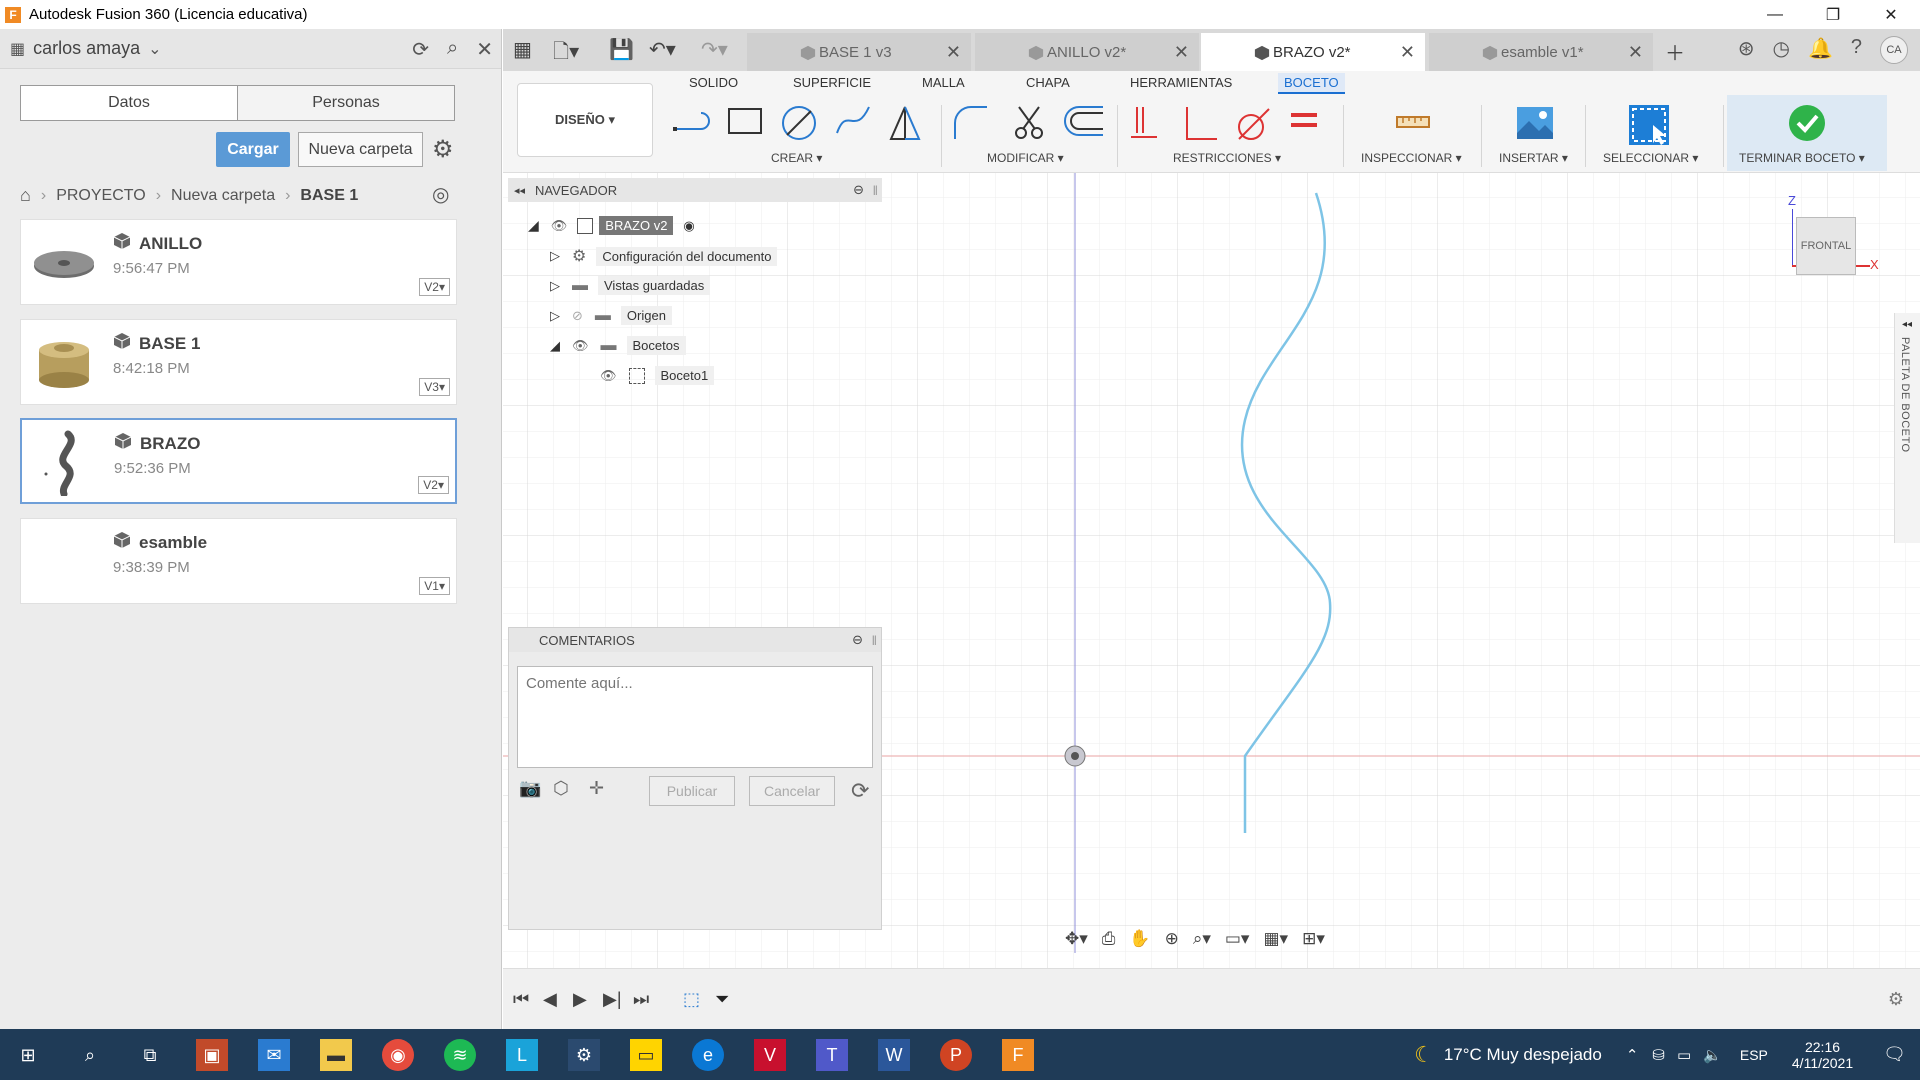 This screenshot has width=1920, height=1080. What do you see at coordinates (440, 194) in the screenshot?
I see `globe-icon: ◎` at bounding box center [440, 194].